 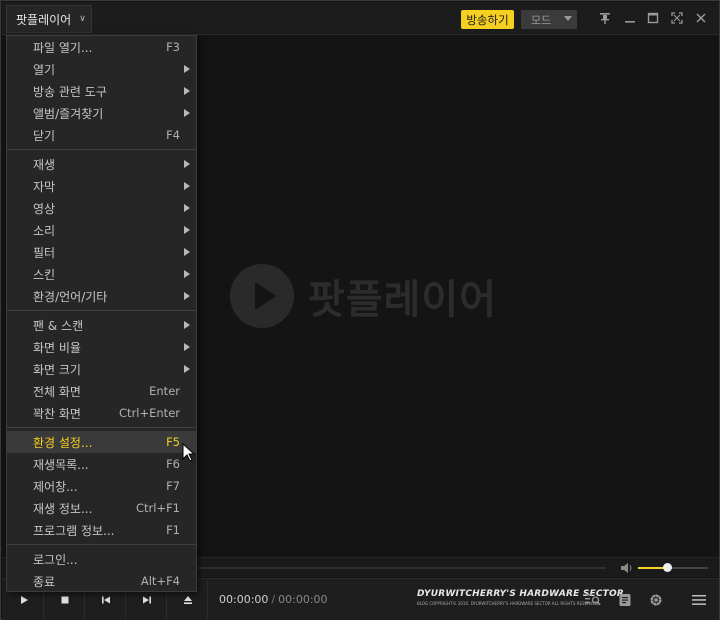 What do you see at coordinates (303, 599) in the screenshot?
I see `time-total: 00:00:00` at bounding box center [303, 599].